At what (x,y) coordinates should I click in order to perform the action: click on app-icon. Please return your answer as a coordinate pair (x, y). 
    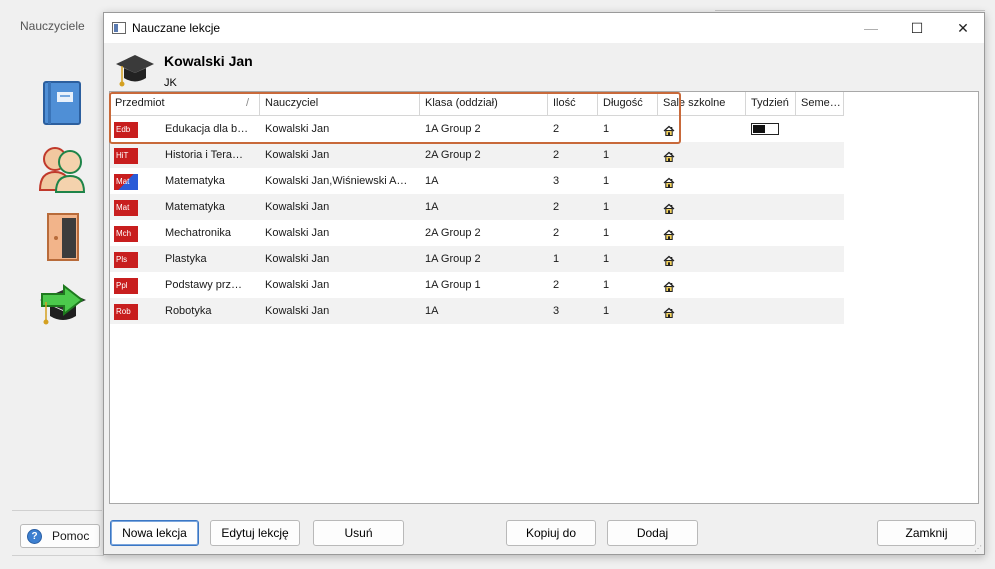
    Looking at the image, I should click on (119, 28).